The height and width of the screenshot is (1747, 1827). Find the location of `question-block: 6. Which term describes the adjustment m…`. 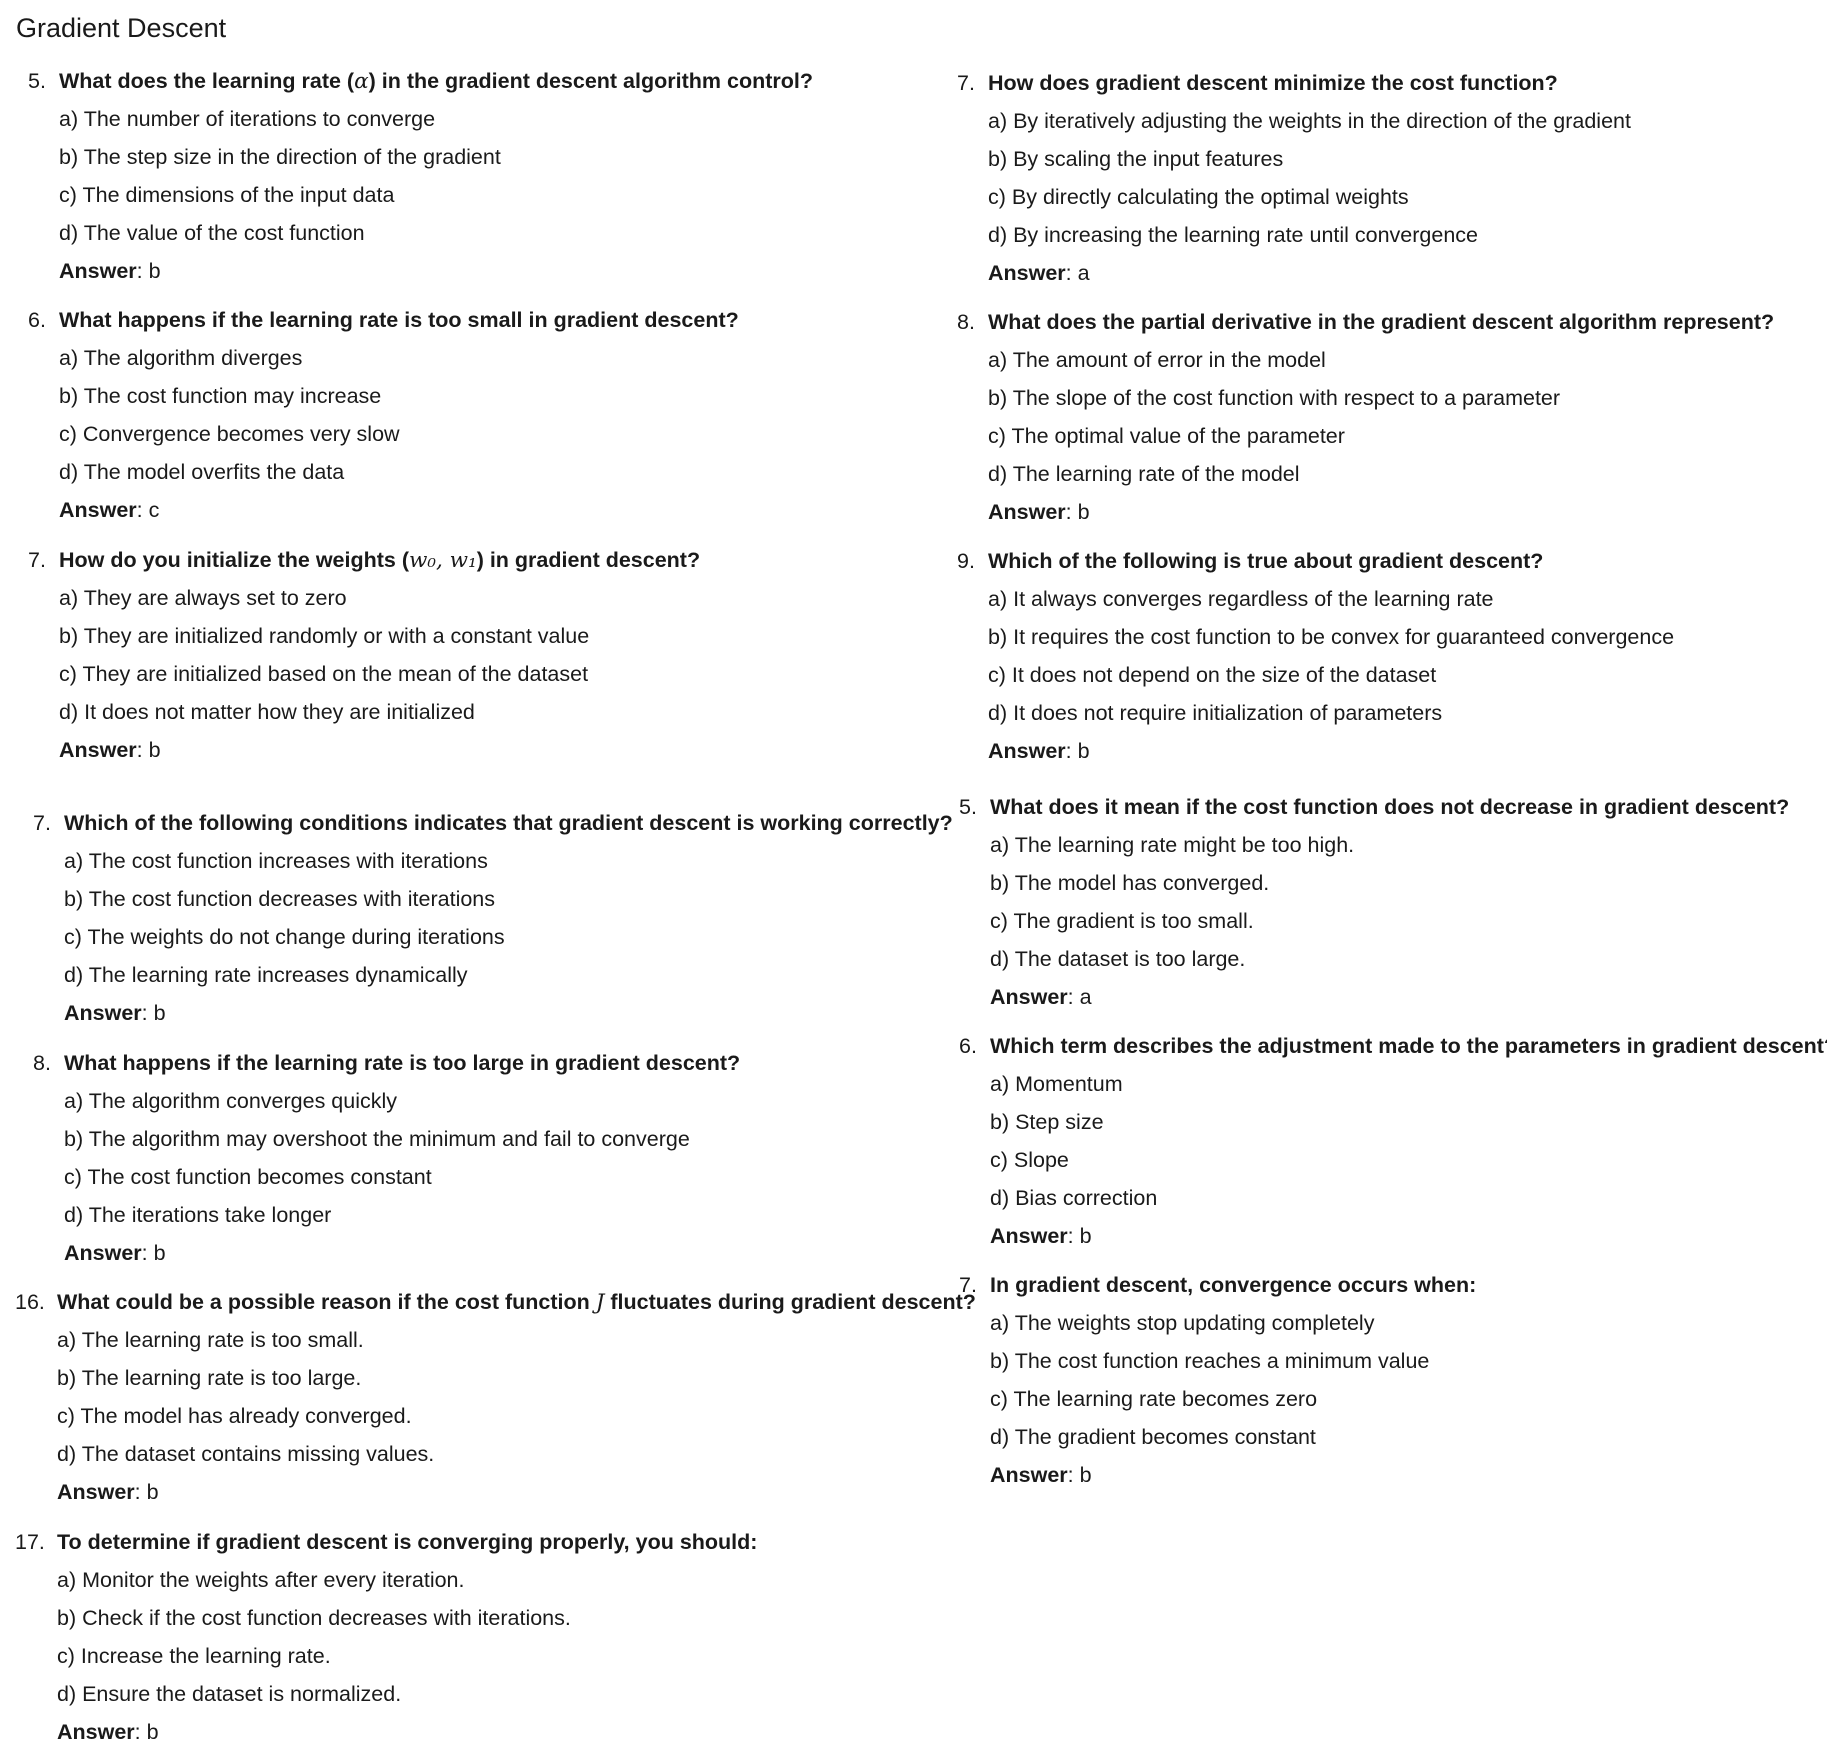

question-block: 6. Which term describes the adjustment m… is located at coordinates (1393, 1141).